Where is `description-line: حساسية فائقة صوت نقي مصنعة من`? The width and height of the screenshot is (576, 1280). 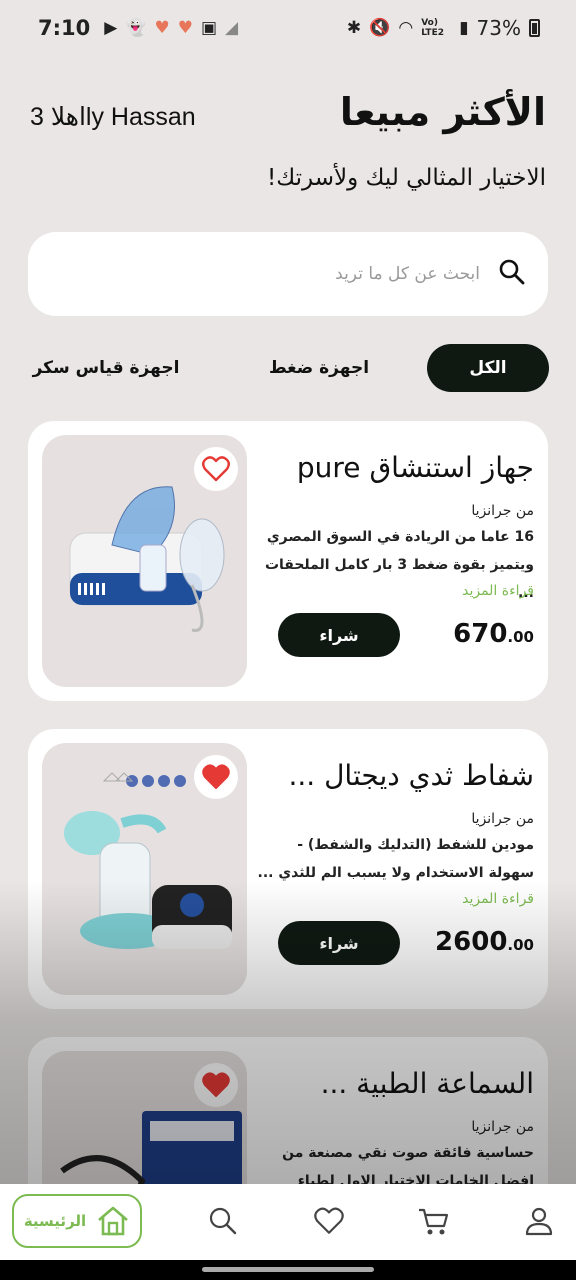
description-line: حساسية فائقة صوت نقي مصنعة من is located at coordinates (408, 1153).